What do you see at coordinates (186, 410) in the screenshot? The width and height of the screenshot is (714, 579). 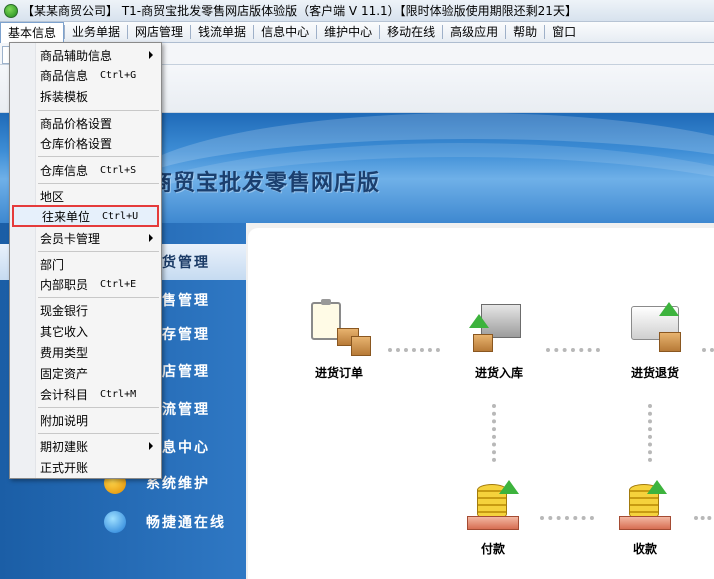 I see `nav-item-label: 流管理` at bounding box center [186, 410].